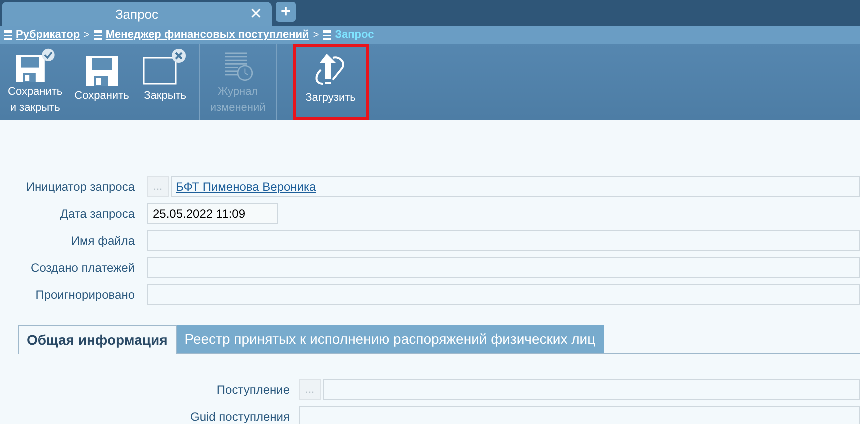  I want to click on field-label: Поступление, so click(253, 389).